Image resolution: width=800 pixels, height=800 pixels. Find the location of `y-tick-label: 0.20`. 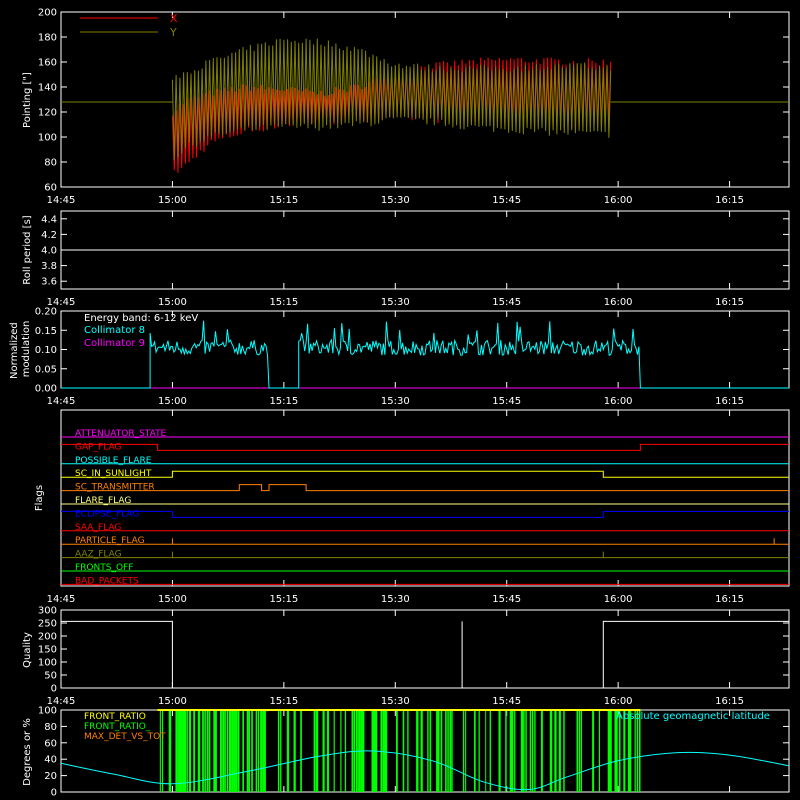

y-tick-label: 0.20 is located at coordinates (46, 312).